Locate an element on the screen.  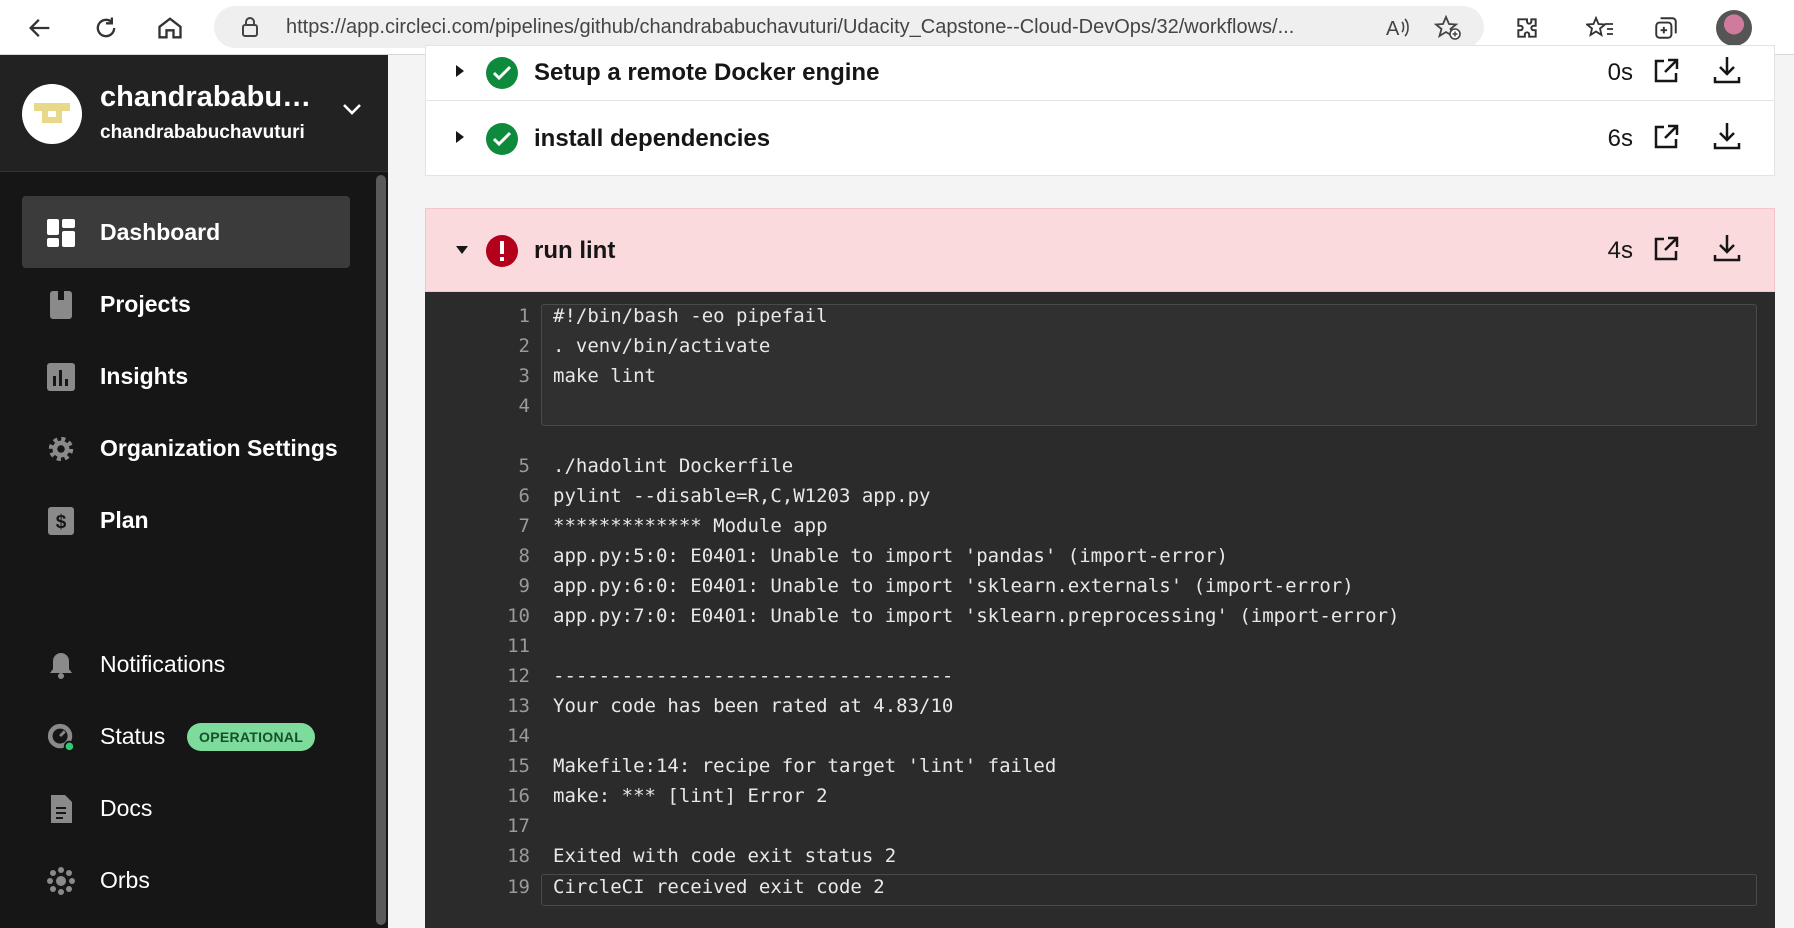
gear-icon is located at coordinates (61, 449).